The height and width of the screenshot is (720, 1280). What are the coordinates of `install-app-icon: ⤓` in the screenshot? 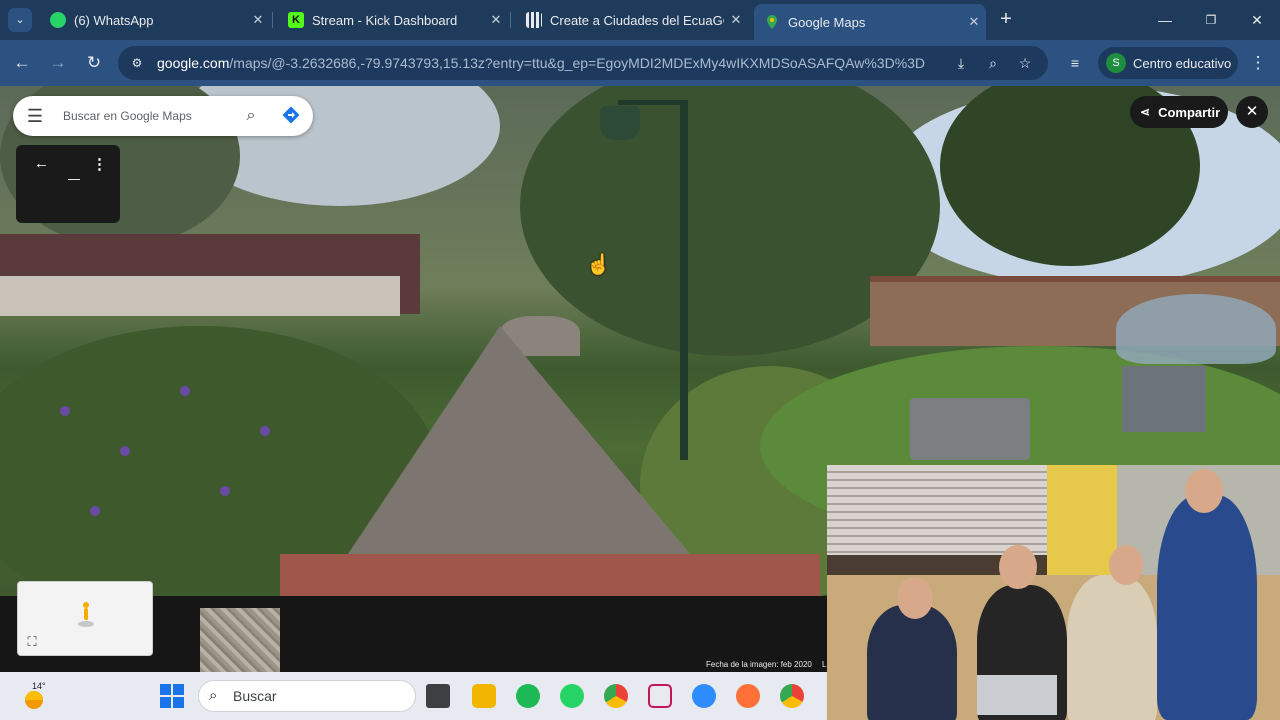 It's located at (961, 63).